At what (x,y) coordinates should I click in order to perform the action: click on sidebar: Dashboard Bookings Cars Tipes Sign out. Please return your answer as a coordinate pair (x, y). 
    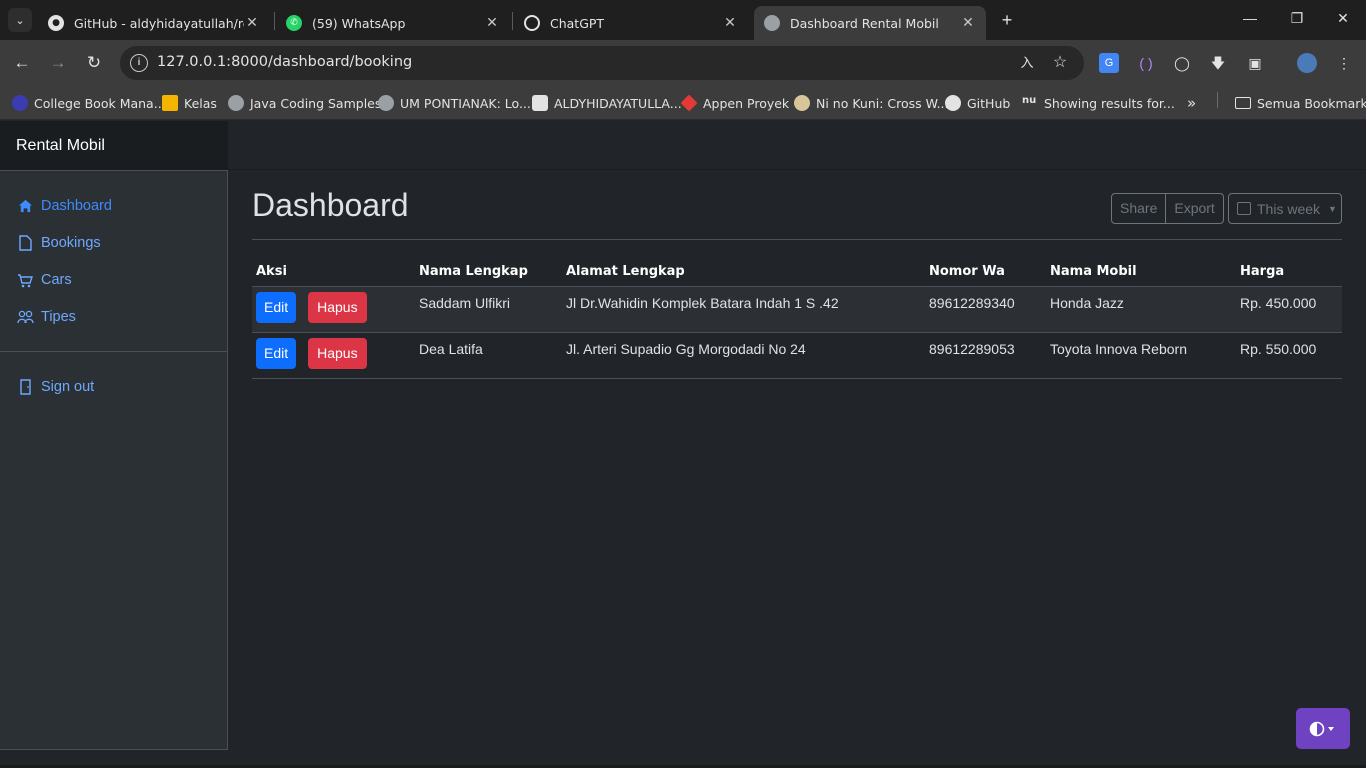
    Looking at the image, I should click on (114, 460).